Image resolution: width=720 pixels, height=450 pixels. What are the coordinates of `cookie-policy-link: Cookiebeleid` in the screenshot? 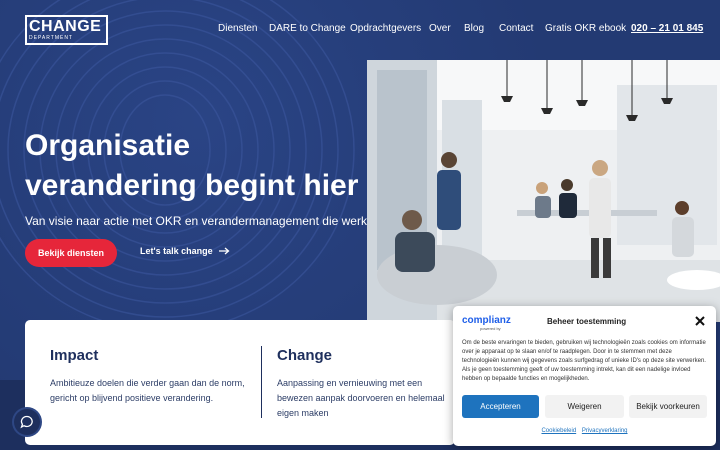 It's located at (558, 431).